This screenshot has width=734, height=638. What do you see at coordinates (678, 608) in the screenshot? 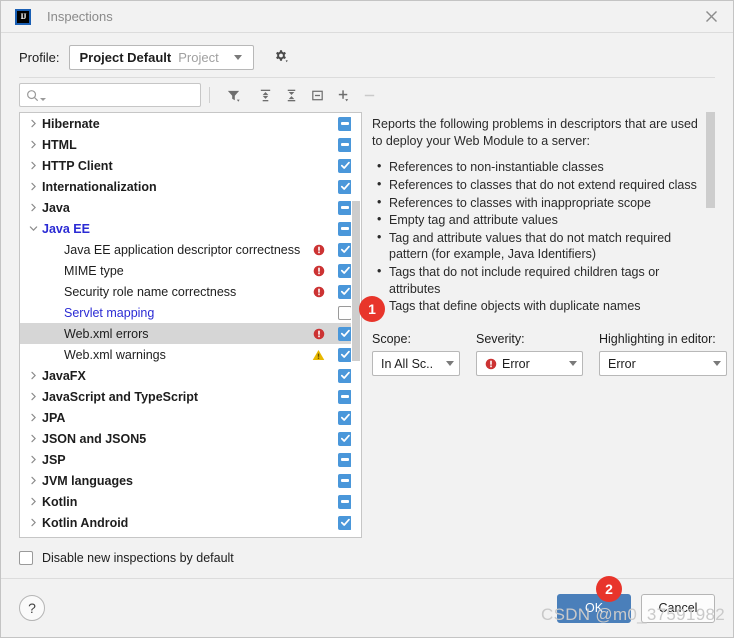
I see `cancel-button: Cancel` at bounding box center [678, 608].